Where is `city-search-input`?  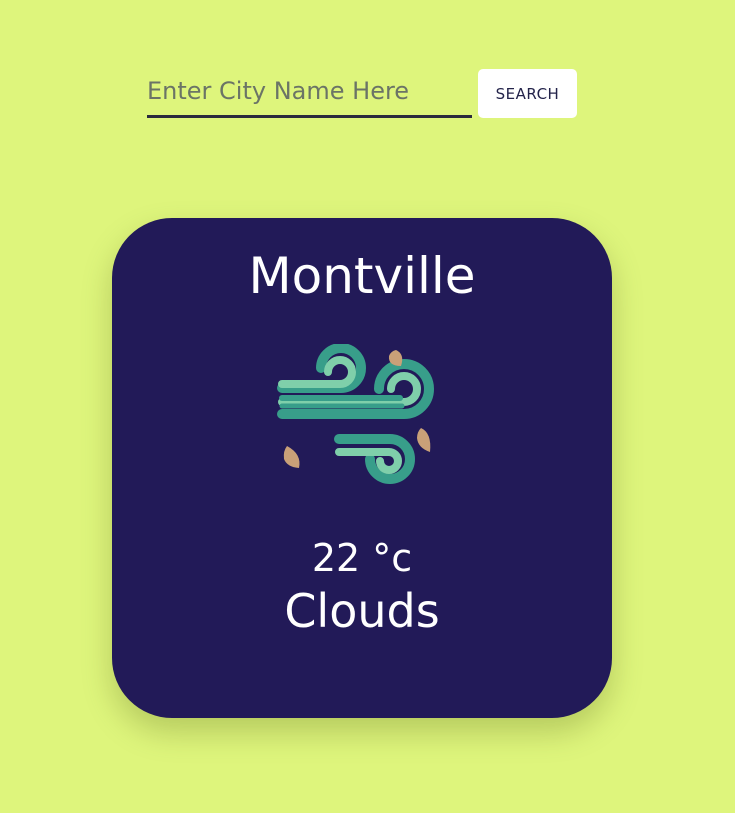
city-search-input is located at coordinates (309, 93).